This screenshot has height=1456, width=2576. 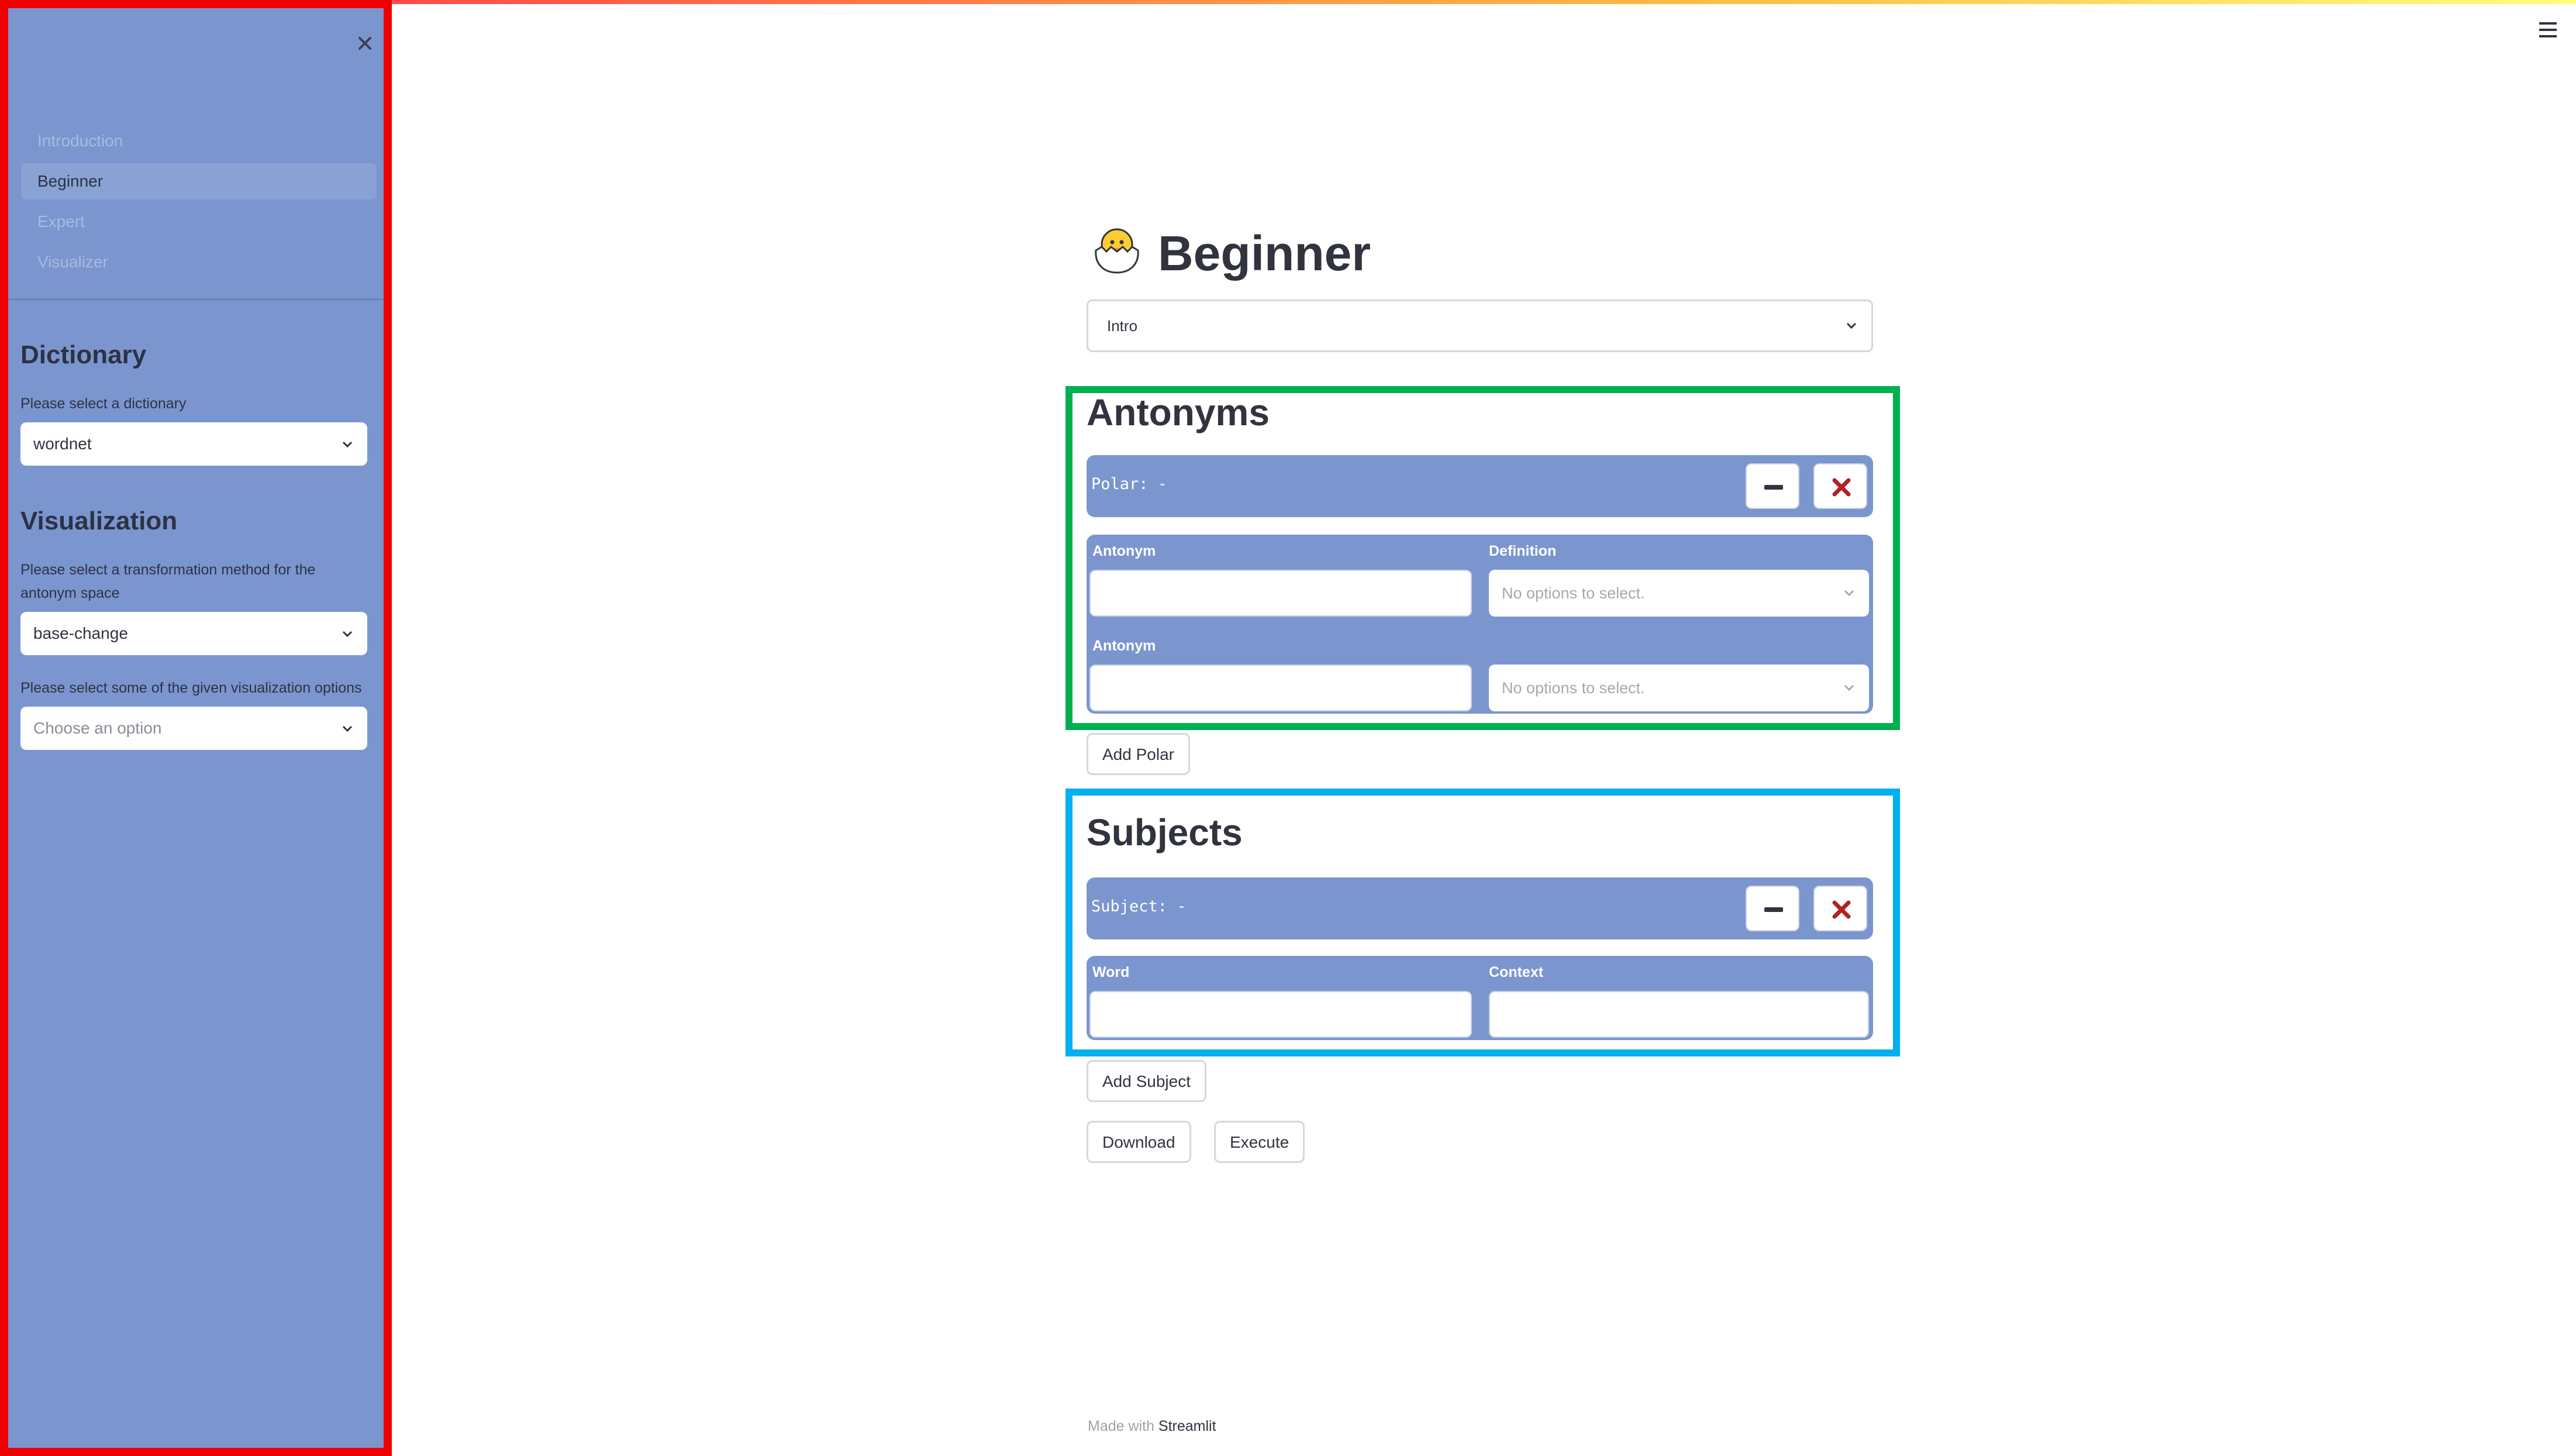 I want to click on close-sidebar-icon, so click(x=364, y=43).